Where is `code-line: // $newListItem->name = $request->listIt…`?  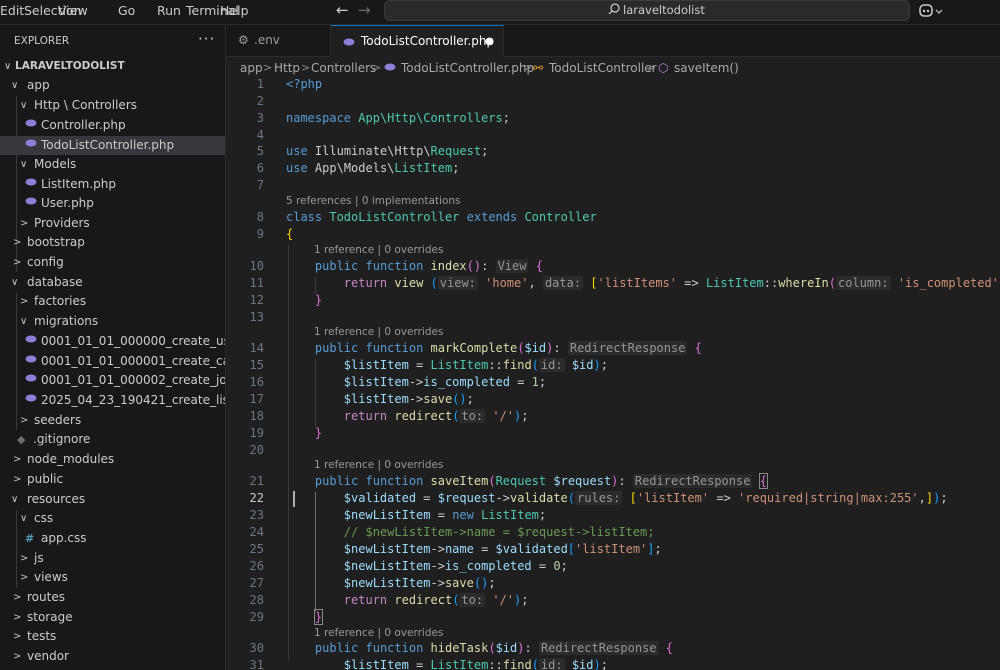 code-line: // $newListItem->name = $request->listIt… is located at coordinates (470, 532).